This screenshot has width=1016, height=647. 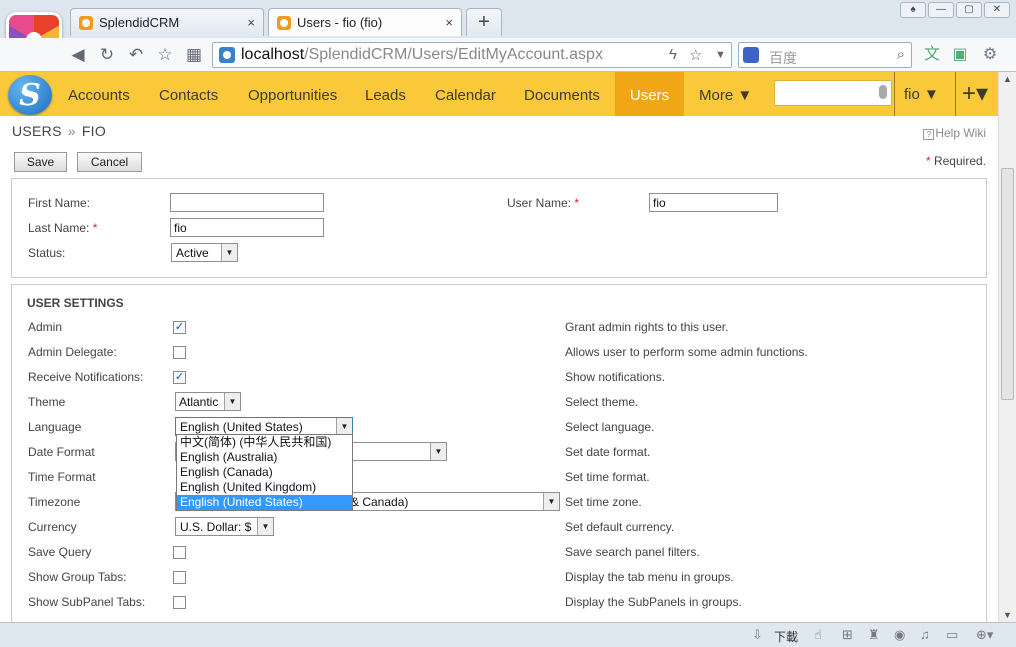 I want to click on user-name-label-text: User Name:, so click(x=539, y=203).